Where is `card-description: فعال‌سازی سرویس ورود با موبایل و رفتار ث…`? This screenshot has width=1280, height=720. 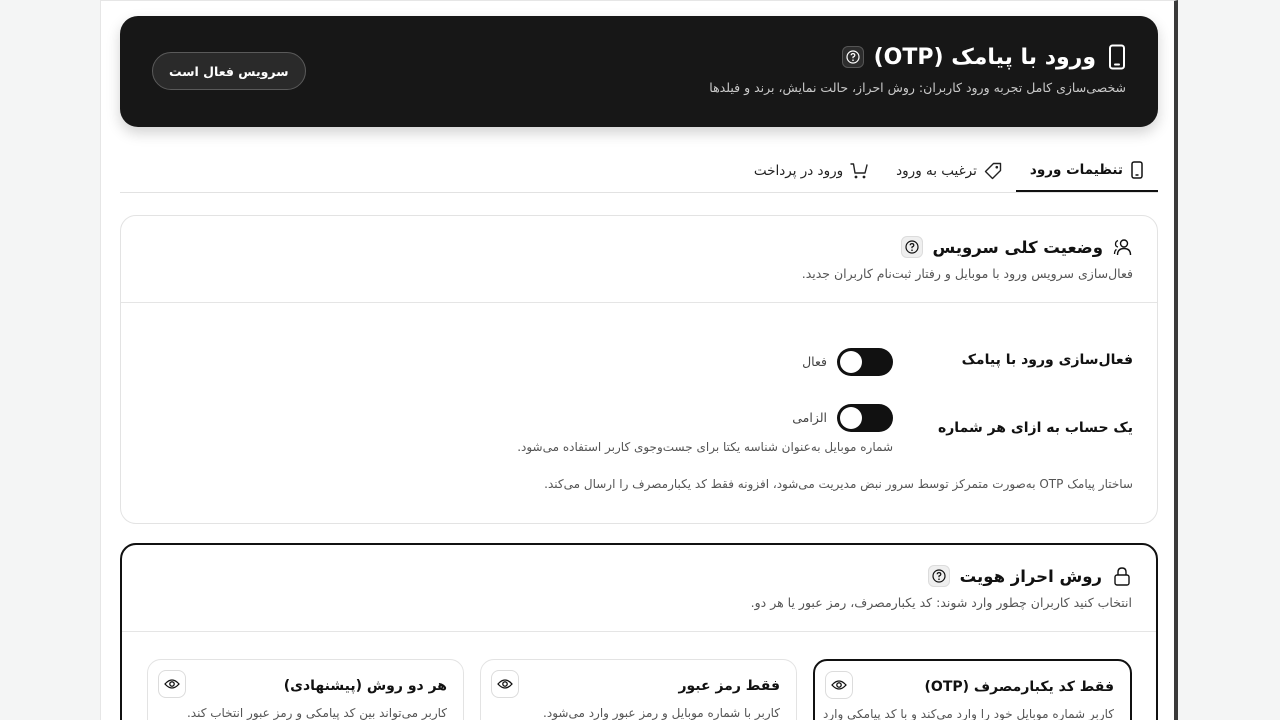 card-description: فعال‌سازی سرویس ورود با موبایل و رفتار ث… is located at coordinates (967, 273).